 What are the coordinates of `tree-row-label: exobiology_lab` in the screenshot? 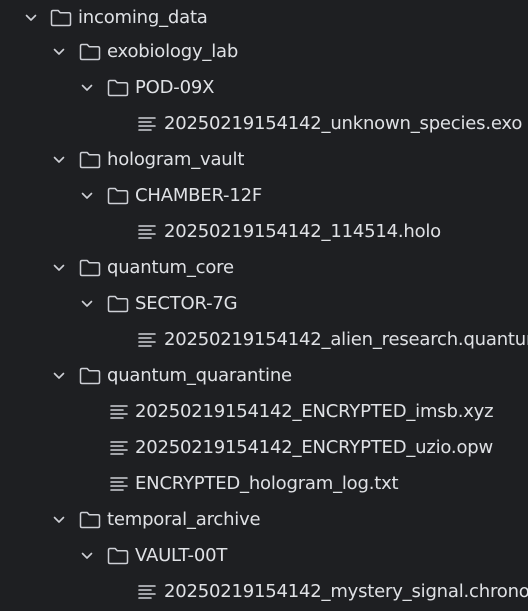 It's located at (173, 51).